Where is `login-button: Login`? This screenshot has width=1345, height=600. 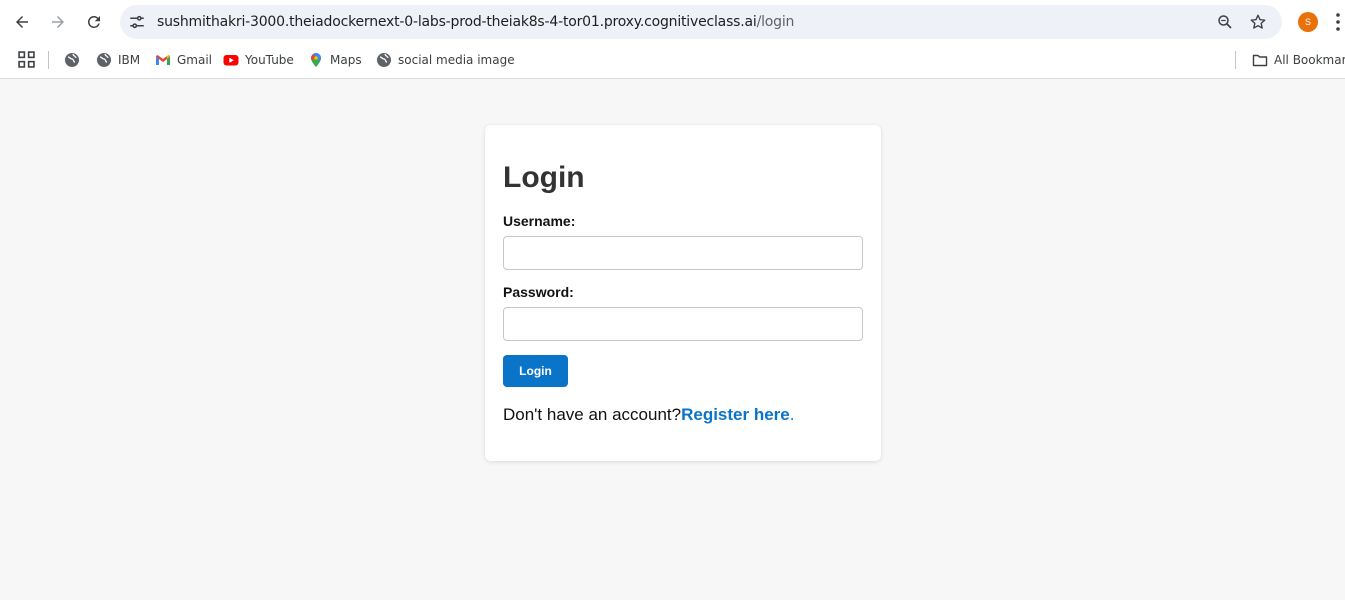 login-button: Login is located at coordinates (535, 371).